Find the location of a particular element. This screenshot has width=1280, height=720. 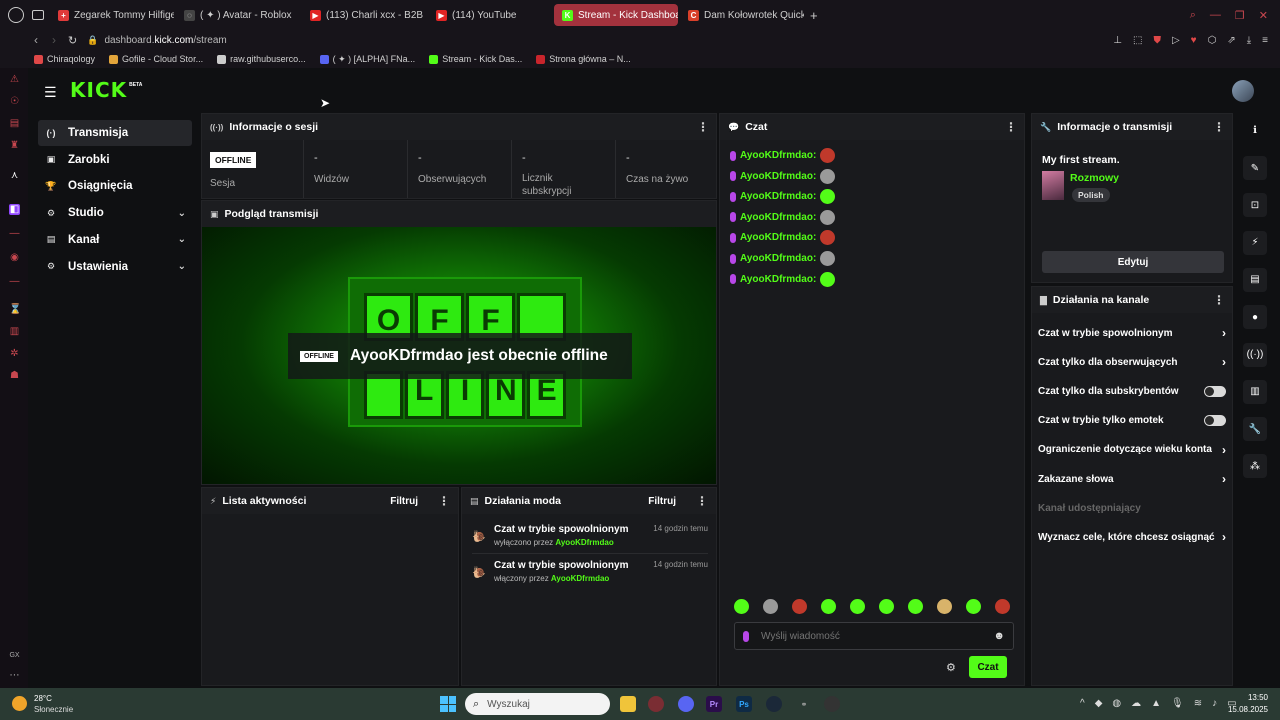

tray-app-icon: ◆ is located at coordinates (1099, 703).